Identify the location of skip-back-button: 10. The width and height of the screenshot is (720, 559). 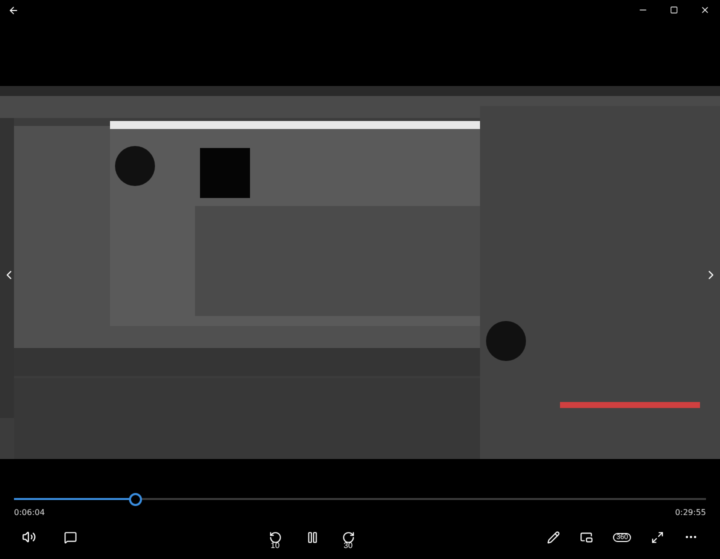
(276, 537).